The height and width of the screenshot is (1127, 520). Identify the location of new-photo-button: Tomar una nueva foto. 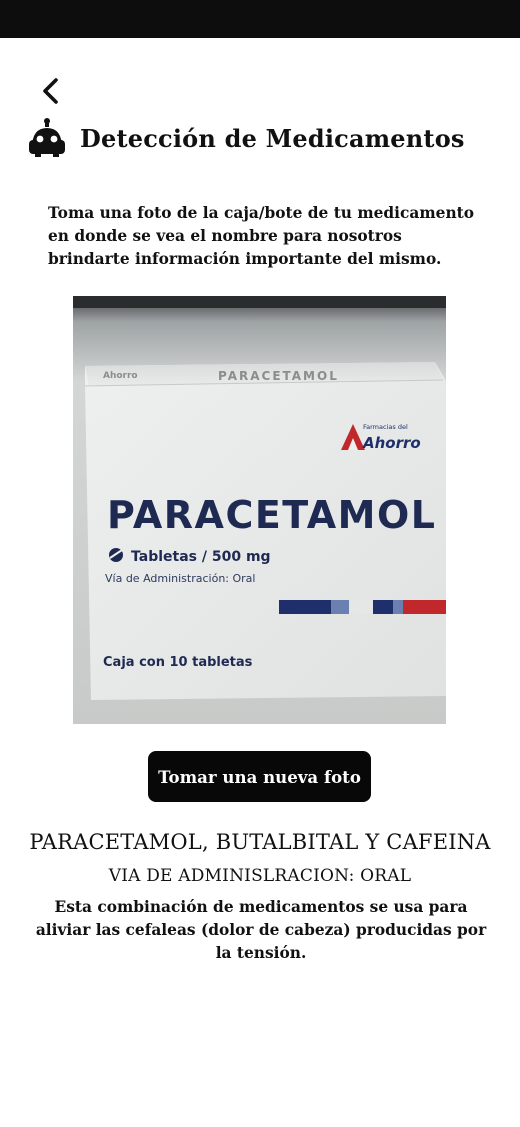
(259, 776).